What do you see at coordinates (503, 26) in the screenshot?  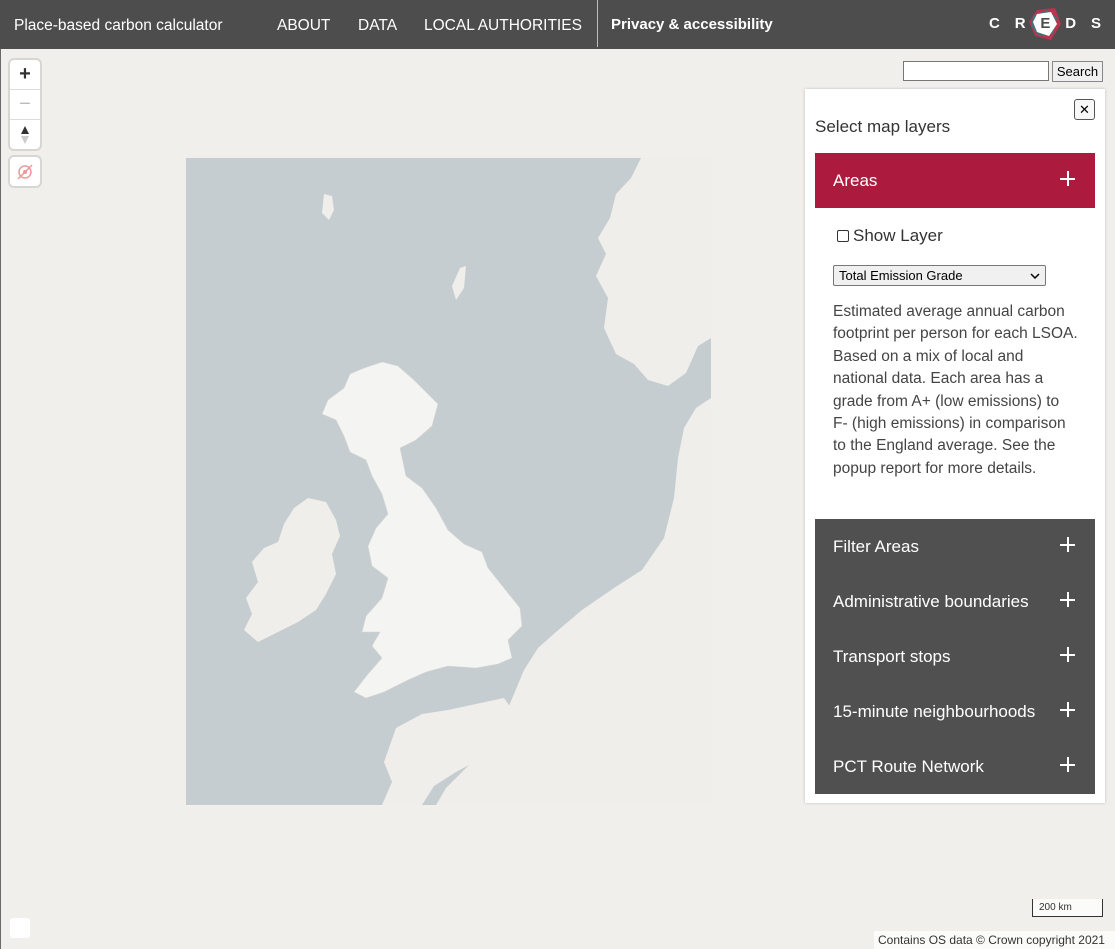 I see `nav-link-local-authorities: LOCAL AUTHORITIES` at bounding box center [503, 26].